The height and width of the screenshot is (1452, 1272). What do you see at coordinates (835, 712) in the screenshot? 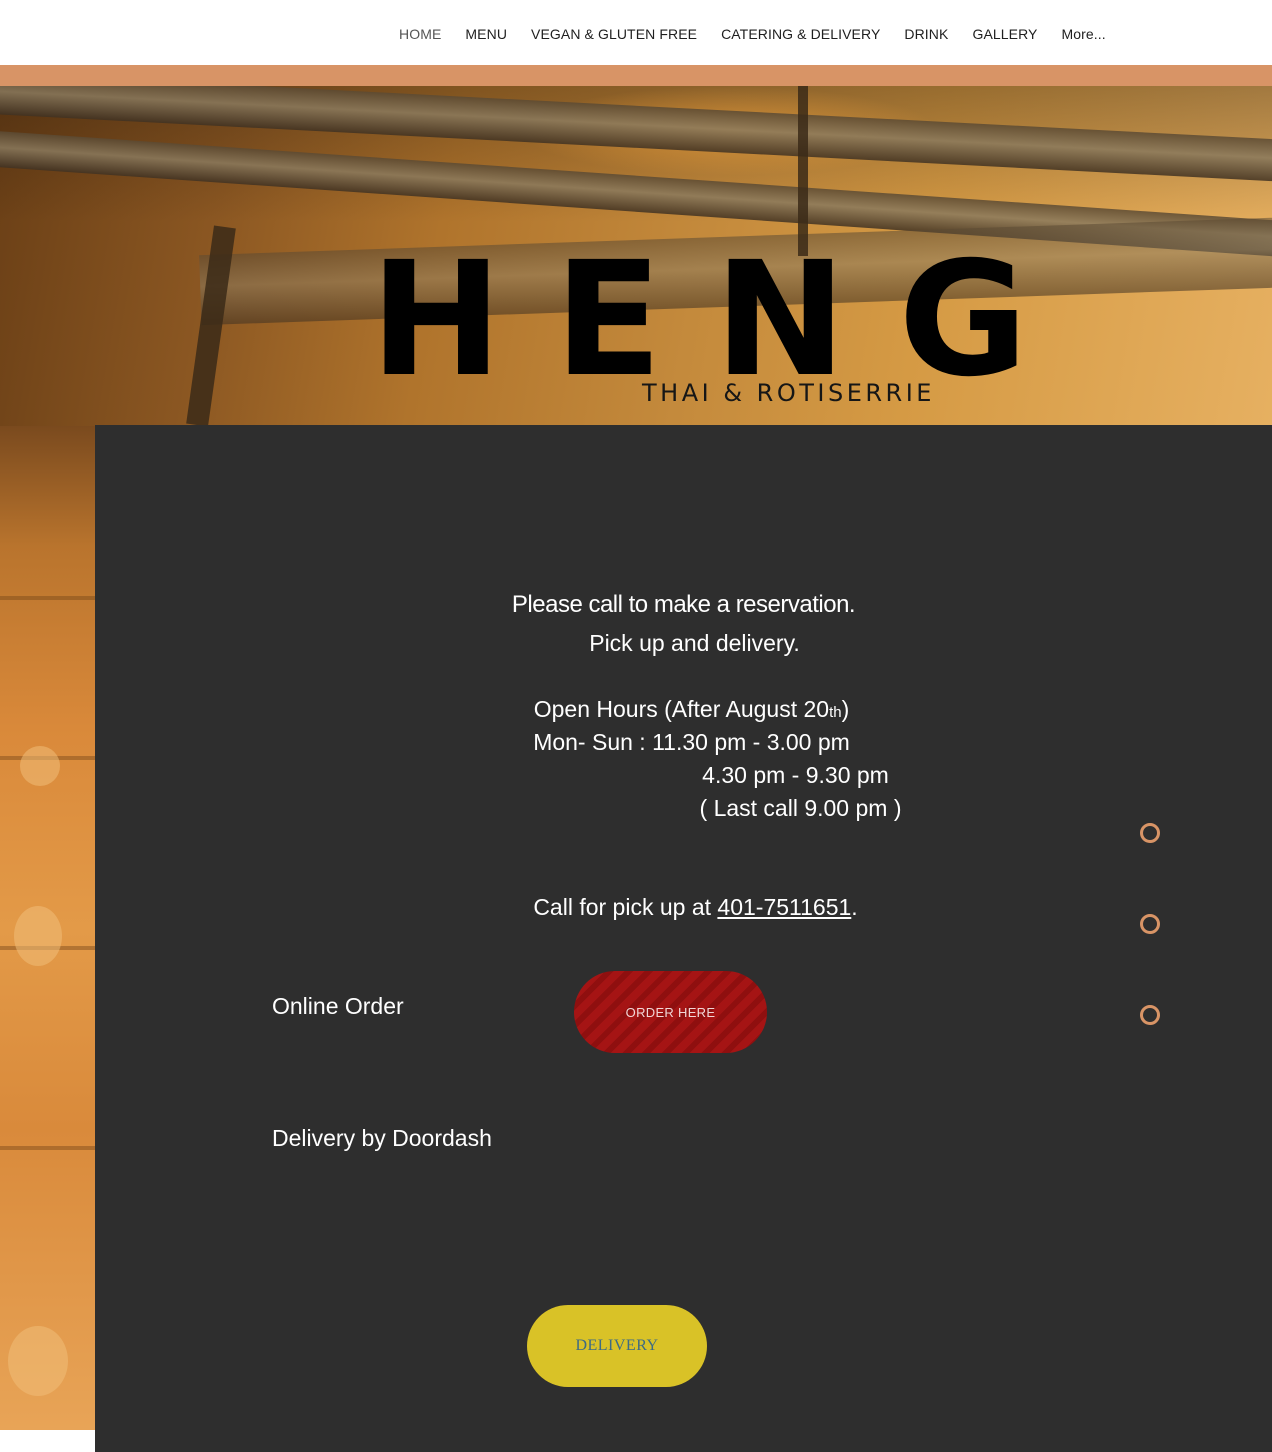
I see `hours-title-ordinal: th` at bounding box center [835, 712].